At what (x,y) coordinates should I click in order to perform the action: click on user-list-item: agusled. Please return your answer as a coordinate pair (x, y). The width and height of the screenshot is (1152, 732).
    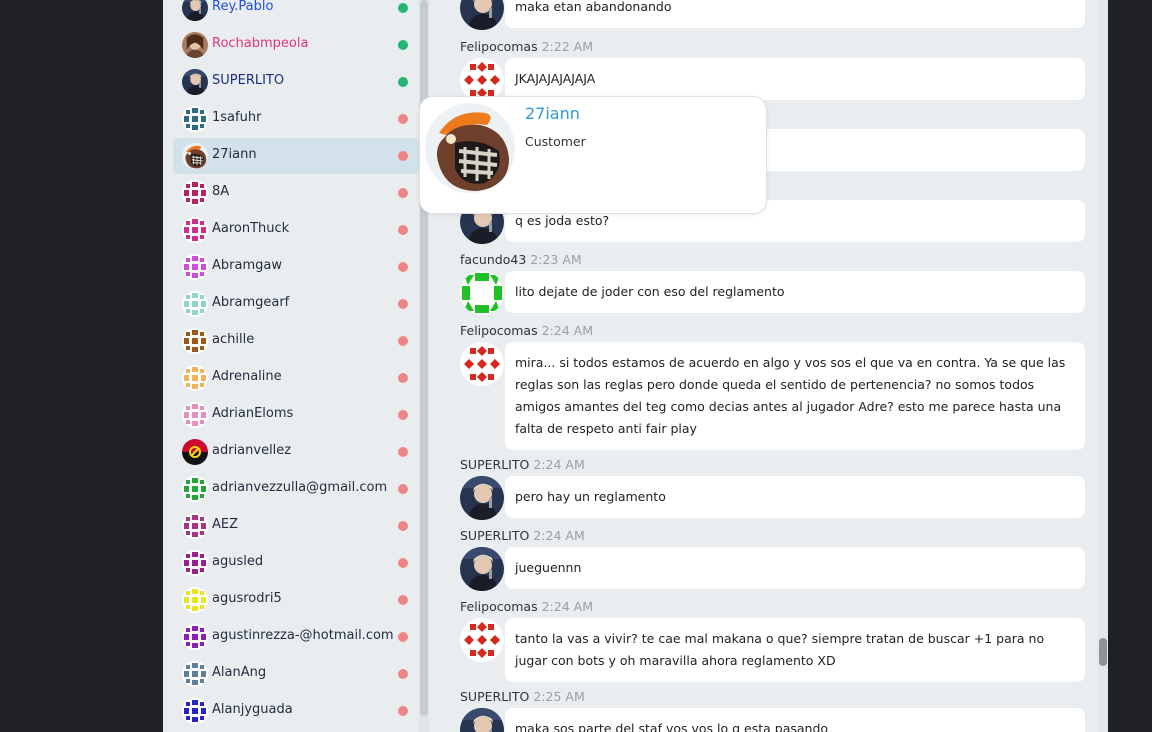
    Looking at the image, I should click on (296, 563).